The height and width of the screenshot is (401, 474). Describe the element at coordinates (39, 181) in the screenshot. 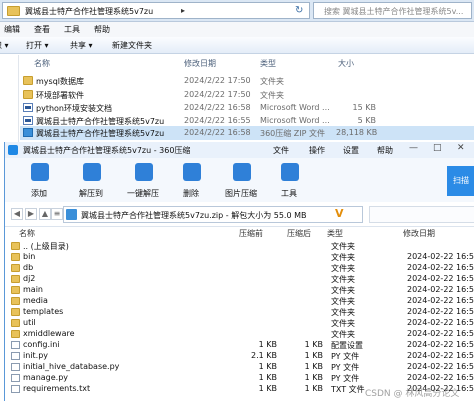

I see `add-button: 添加` at that location.